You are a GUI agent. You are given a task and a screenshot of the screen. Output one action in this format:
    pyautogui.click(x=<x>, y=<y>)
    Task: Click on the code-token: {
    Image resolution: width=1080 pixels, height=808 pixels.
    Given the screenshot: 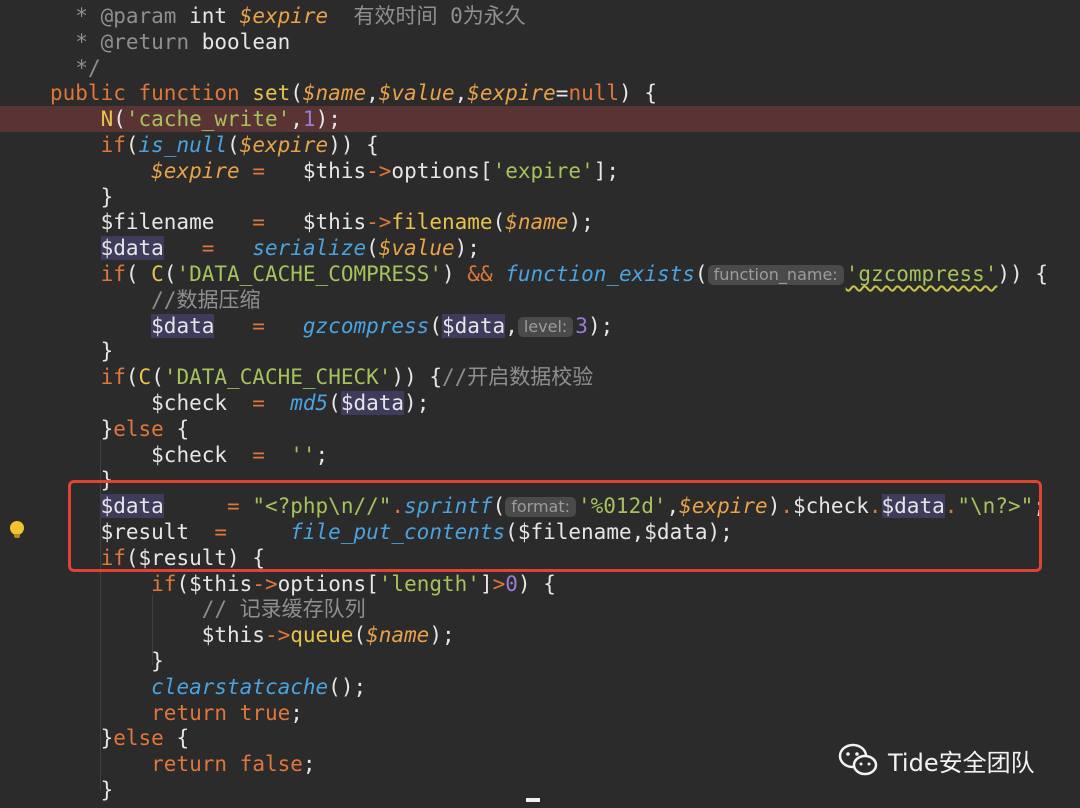 What is the action you would take?
    pyautogui.click(x=176, y=738)
    